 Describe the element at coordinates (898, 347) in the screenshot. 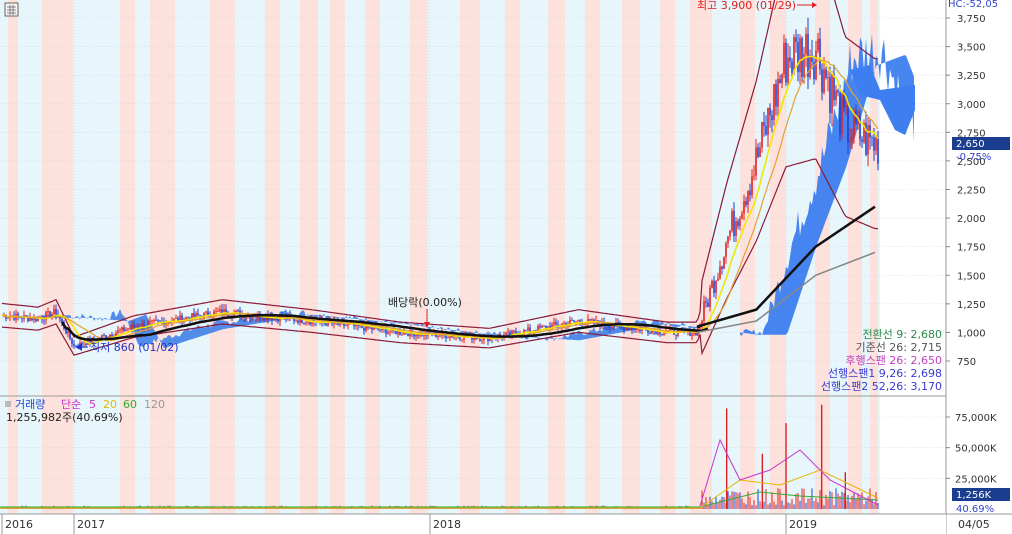

I see `legend-base-line: 기준선 26: 2,715` at that location.